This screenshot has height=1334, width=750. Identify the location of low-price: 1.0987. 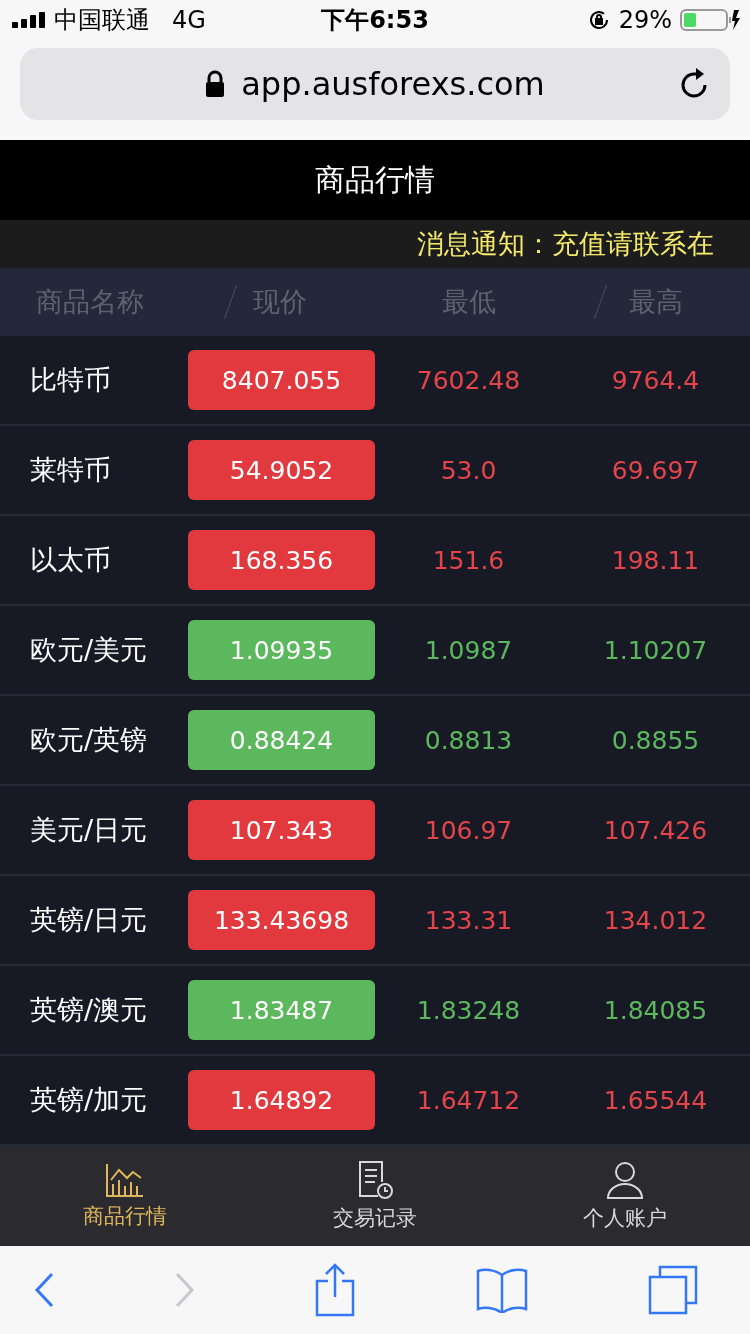
(468, 650).